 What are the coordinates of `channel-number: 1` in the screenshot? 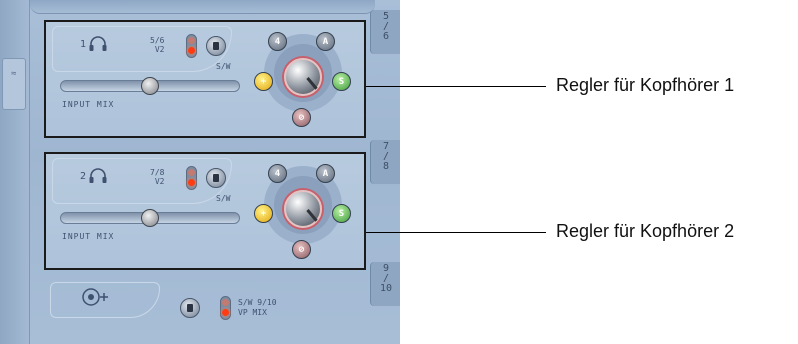 It's located at (83, 44).